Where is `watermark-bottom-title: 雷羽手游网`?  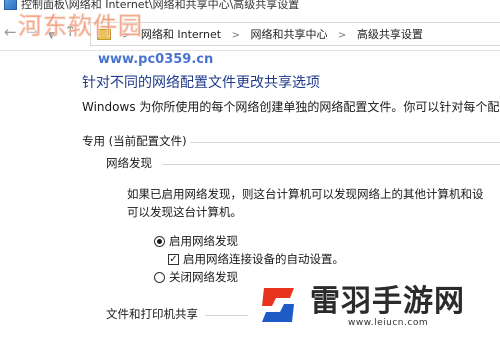 watermark-bottom-title: 雷羽手游网 is located at coordinates (387, 301).